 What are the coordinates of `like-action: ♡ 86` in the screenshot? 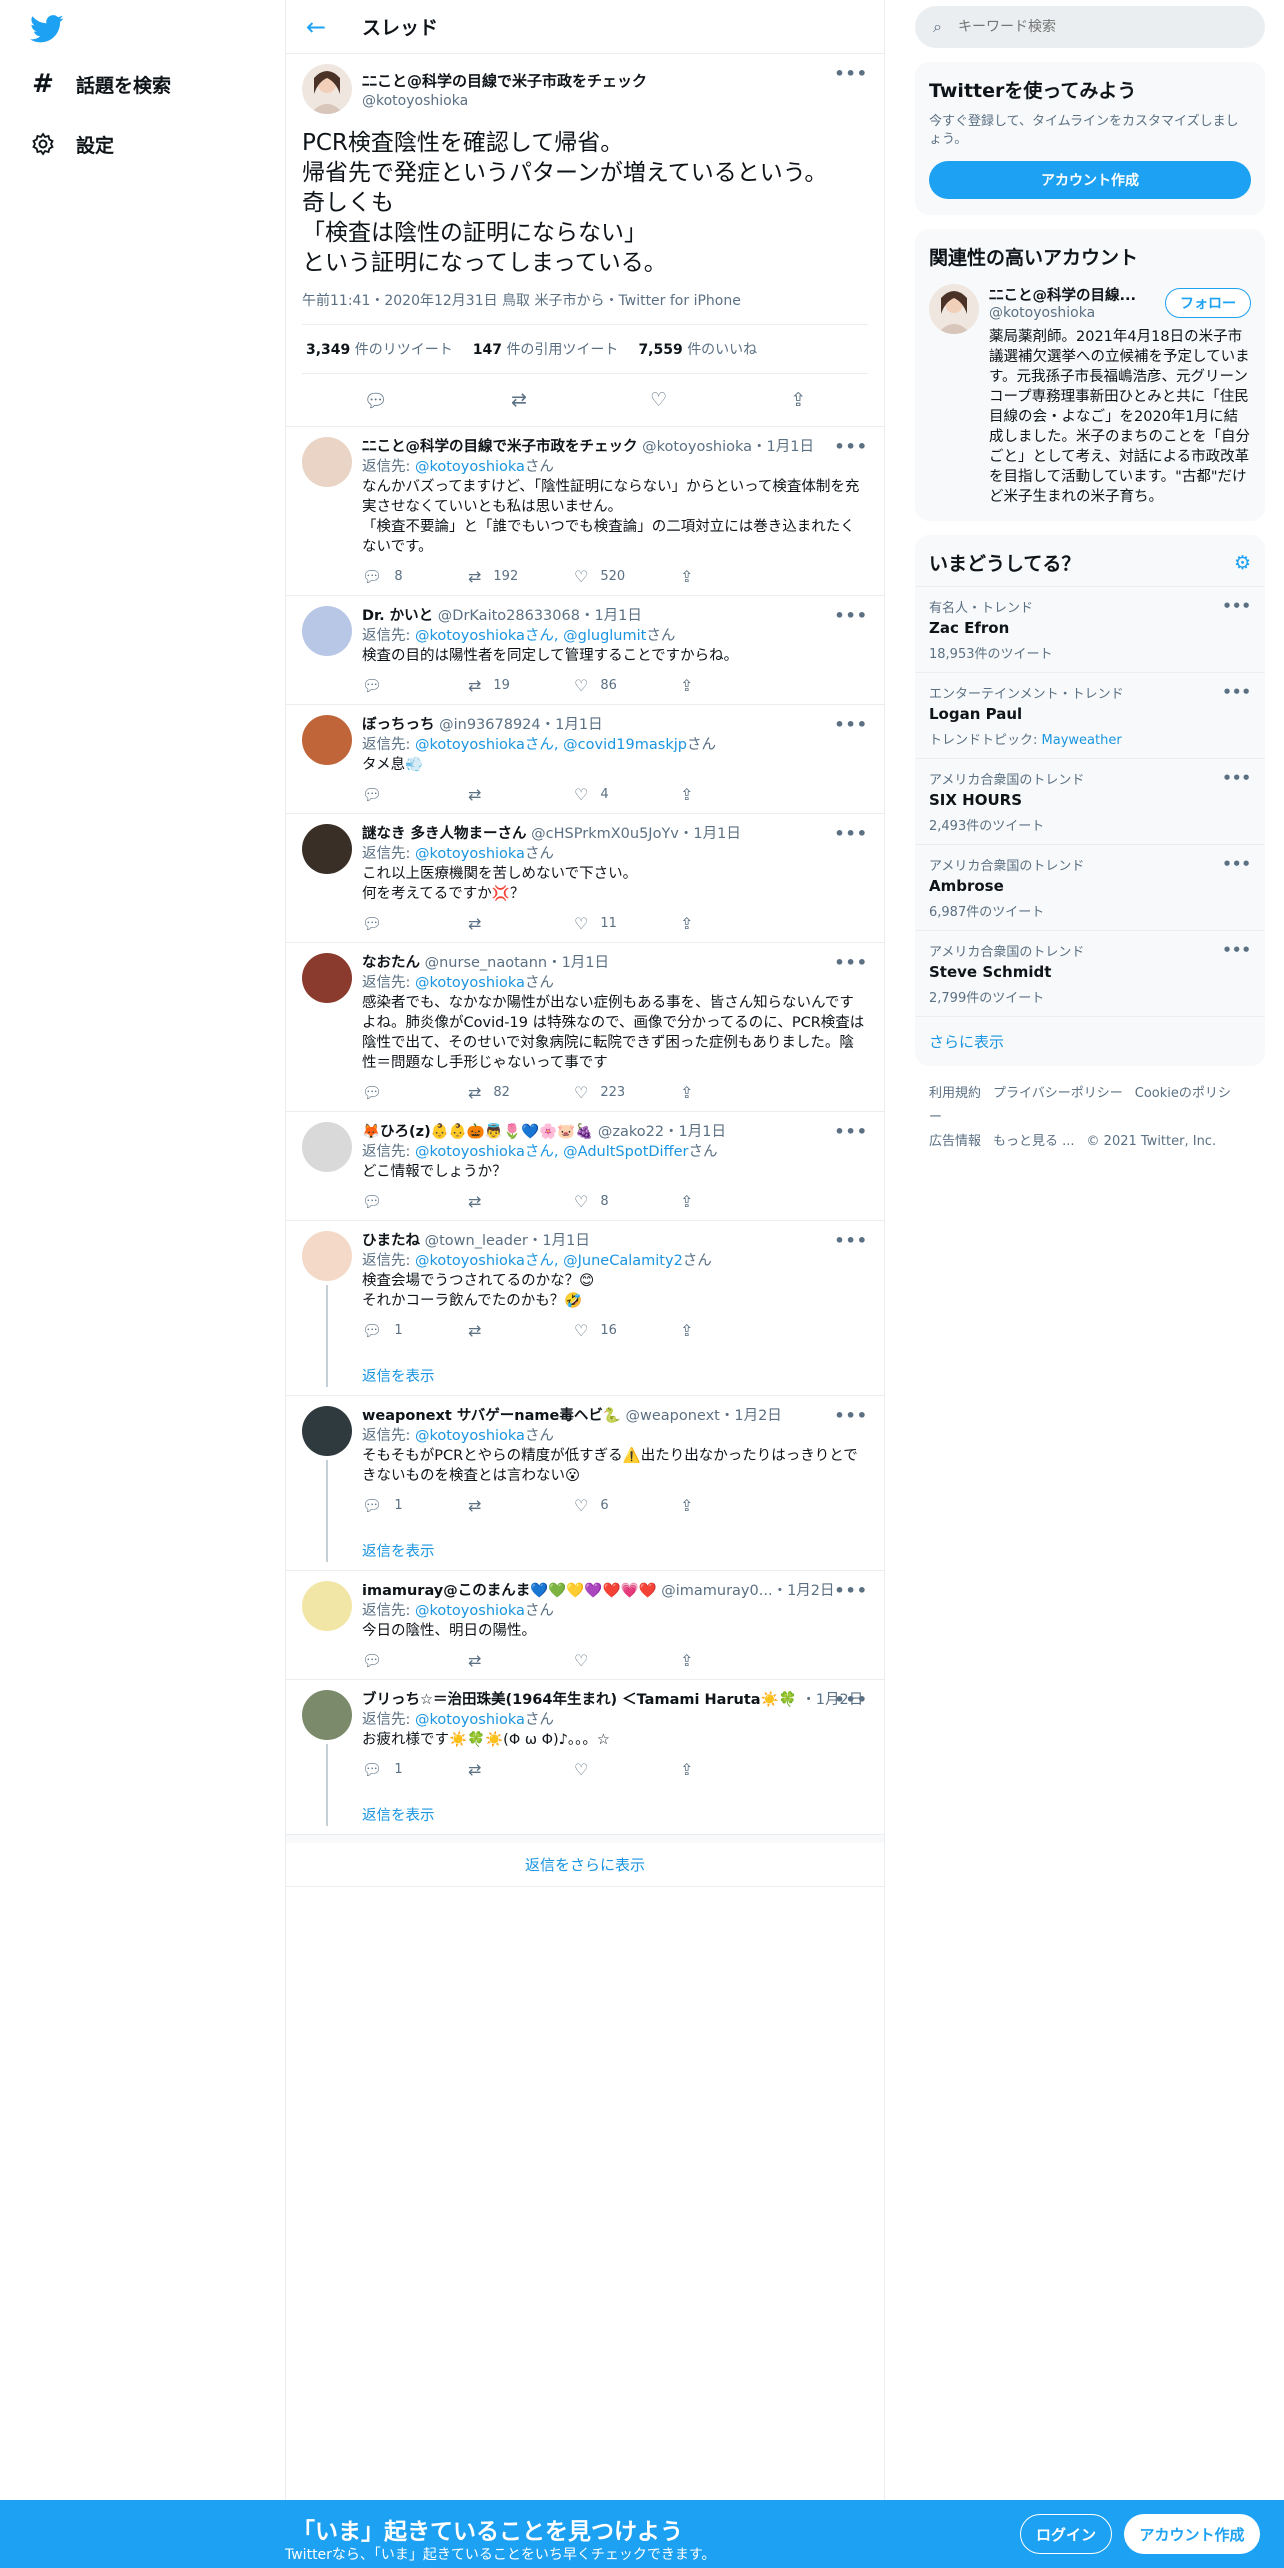 It's located at (627, 686).